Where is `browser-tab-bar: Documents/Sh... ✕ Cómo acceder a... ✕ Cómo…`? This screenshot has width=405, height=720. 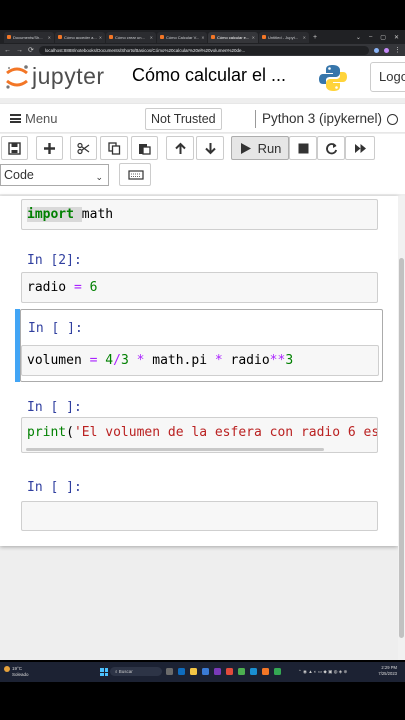 browser-tab-bar: Documents/Sh... ✕ Cómo acceder a... ✕ Cómo… is located at coordinates (202, 37).